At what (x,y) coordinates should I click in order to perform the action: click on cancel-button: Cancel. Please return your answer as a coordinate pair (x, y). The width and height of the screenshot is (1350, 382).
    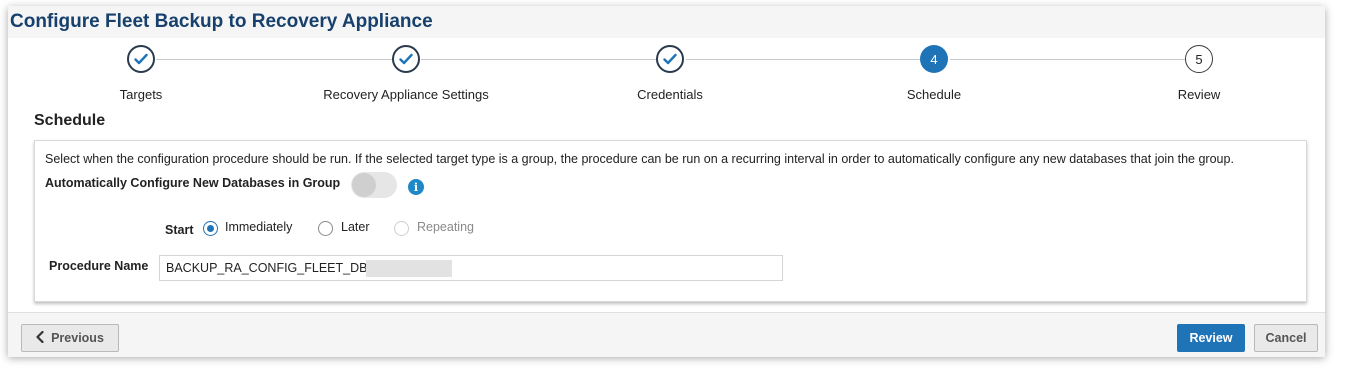
    Looking at the image, I should click on (1286, 338).